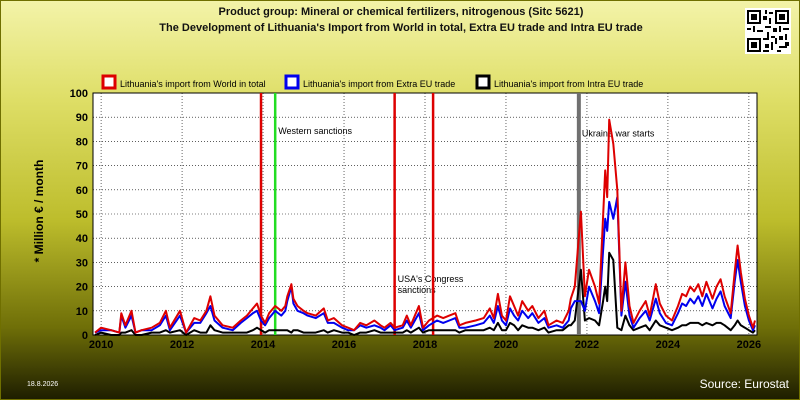 The width and height of the screenshot is (800, 401). Describe the element at coordinates (568, 84) in the screenshot. I see `legend-label: Lithuania's import from Intra EU trade` at that location.